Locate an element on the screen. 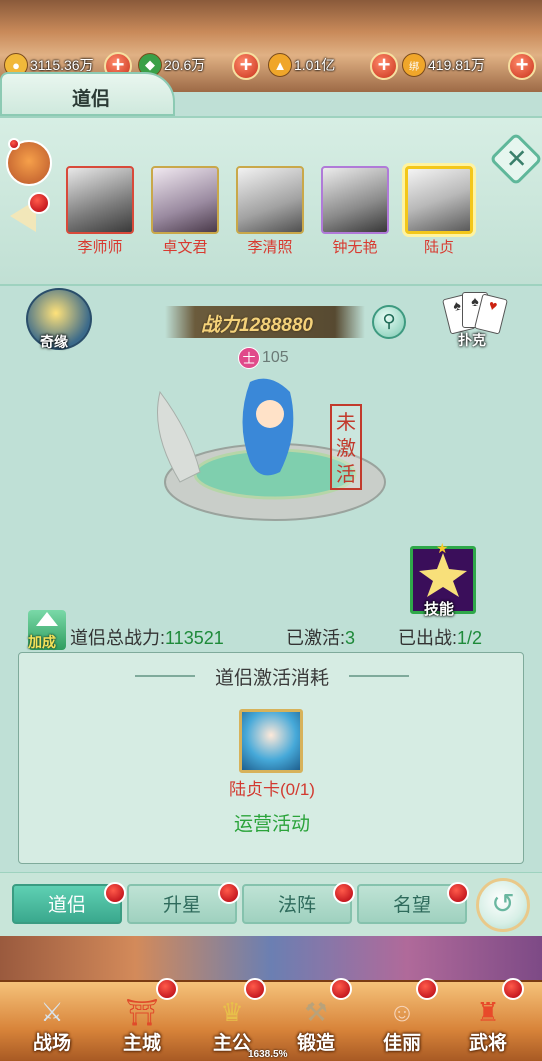  ingot-value: 1.01亿 is located at coordinates (315, 65).